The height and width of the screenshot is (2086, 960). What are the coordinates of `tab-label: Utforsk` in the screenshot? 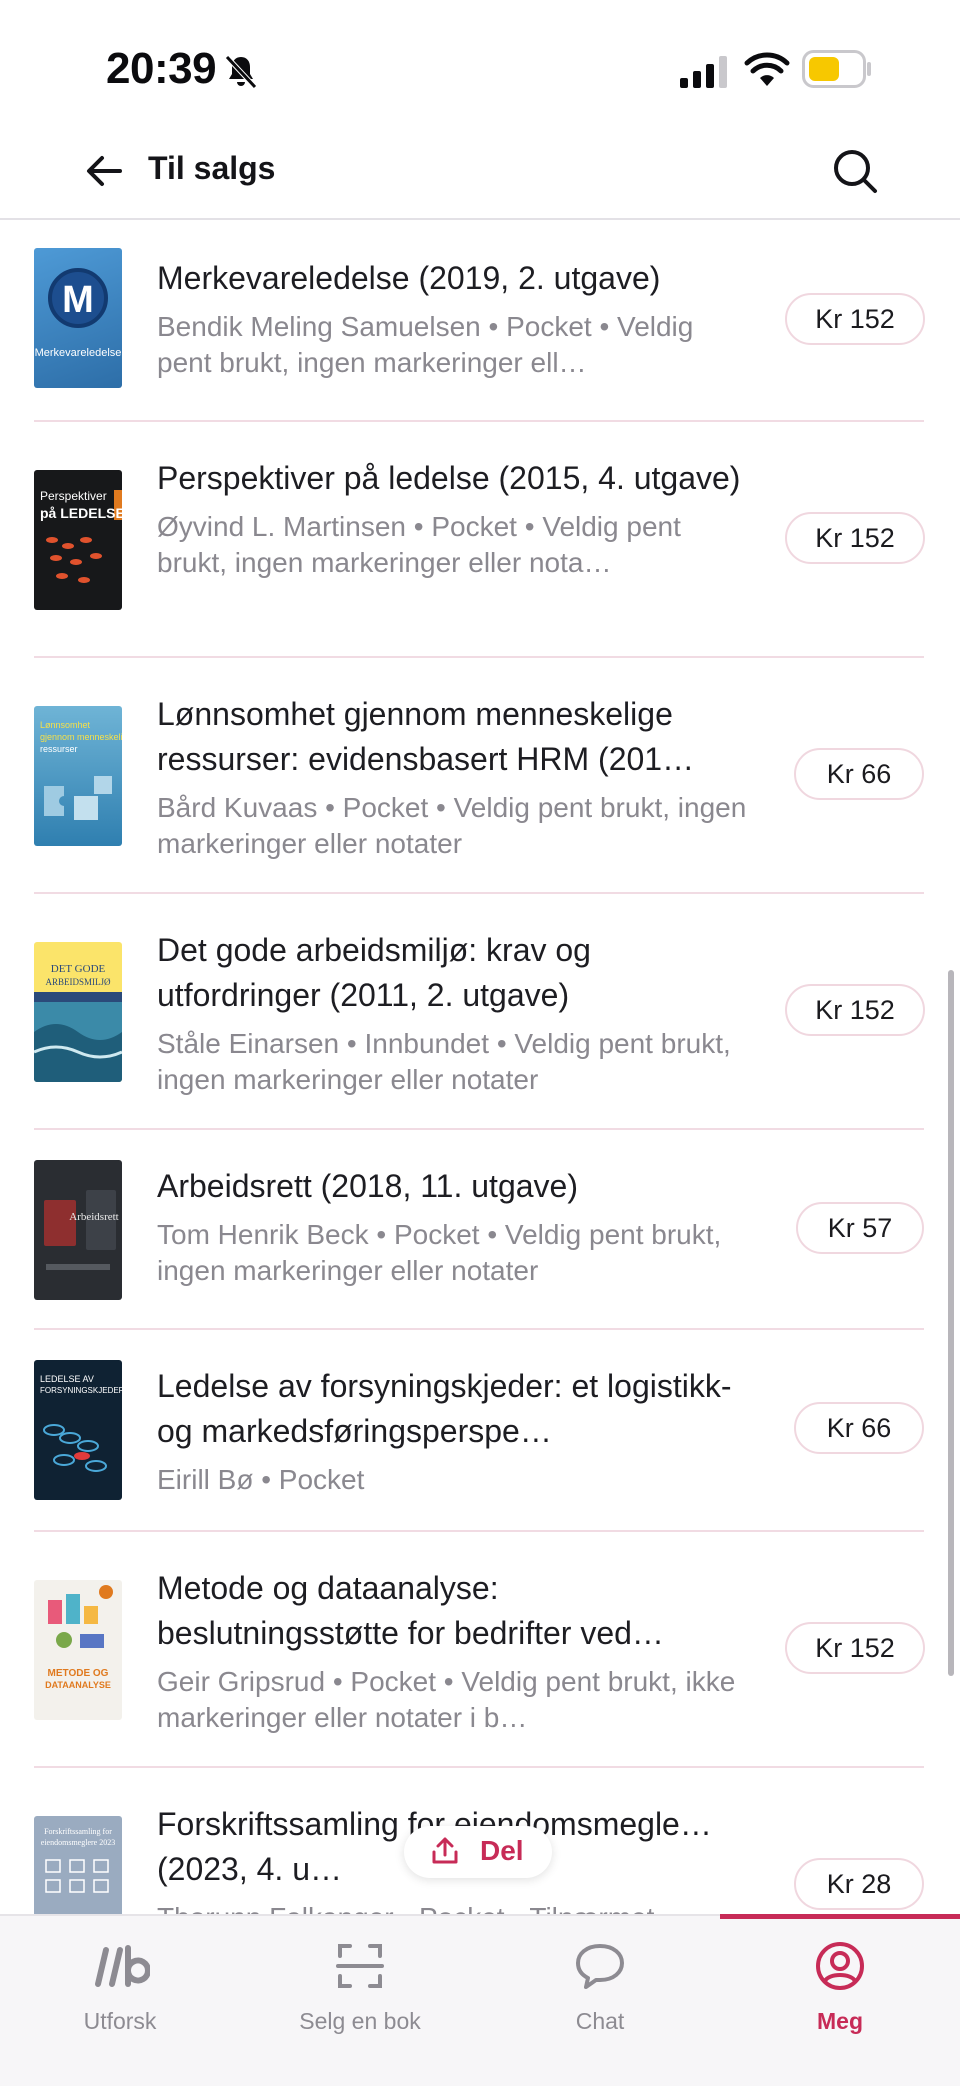 It's located at (120, 2021).